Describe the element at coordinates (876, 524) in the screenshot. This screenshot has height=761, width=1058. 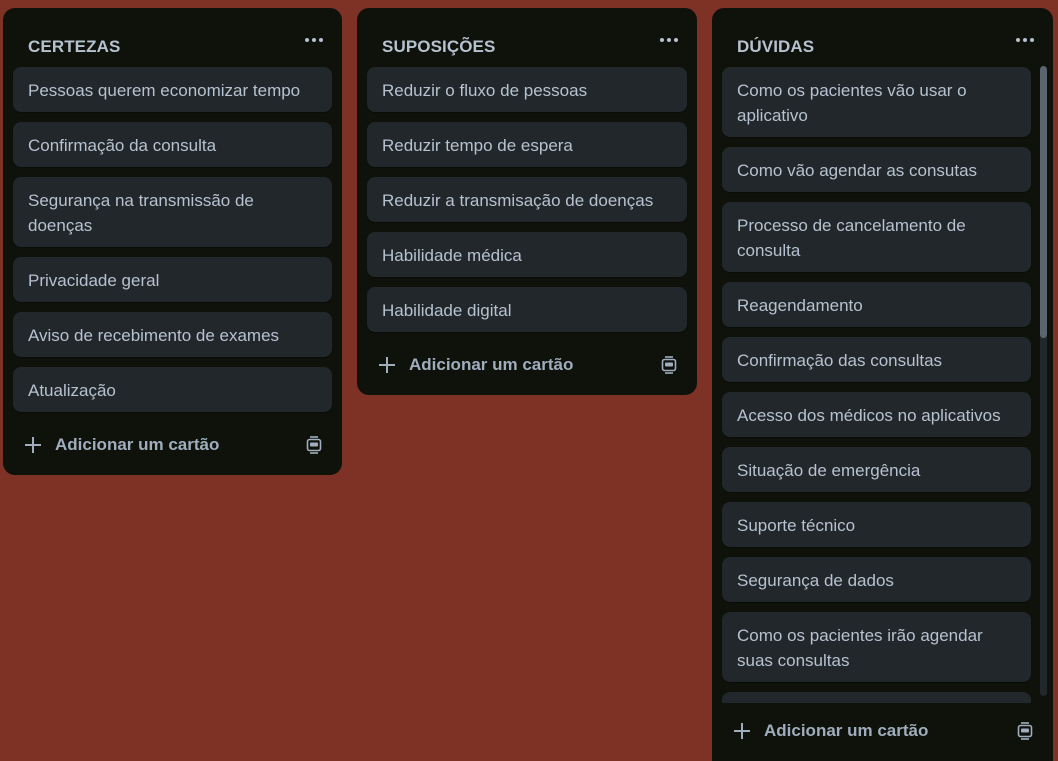
I see `card: Suporte técnico` at that location.